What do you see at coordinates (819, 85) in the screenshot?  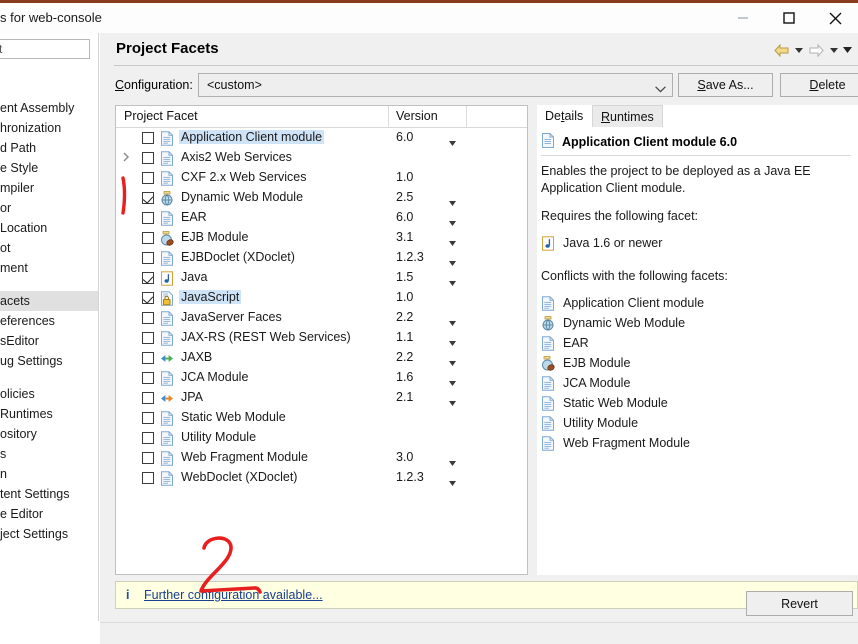 I see `delete-button: Delete` at bounding box center [819, 85].